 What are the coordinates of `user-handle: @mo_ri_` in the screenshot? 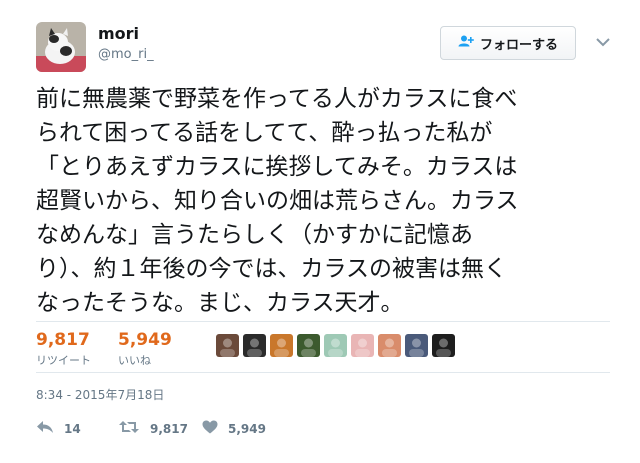 It's located at (126, 54).